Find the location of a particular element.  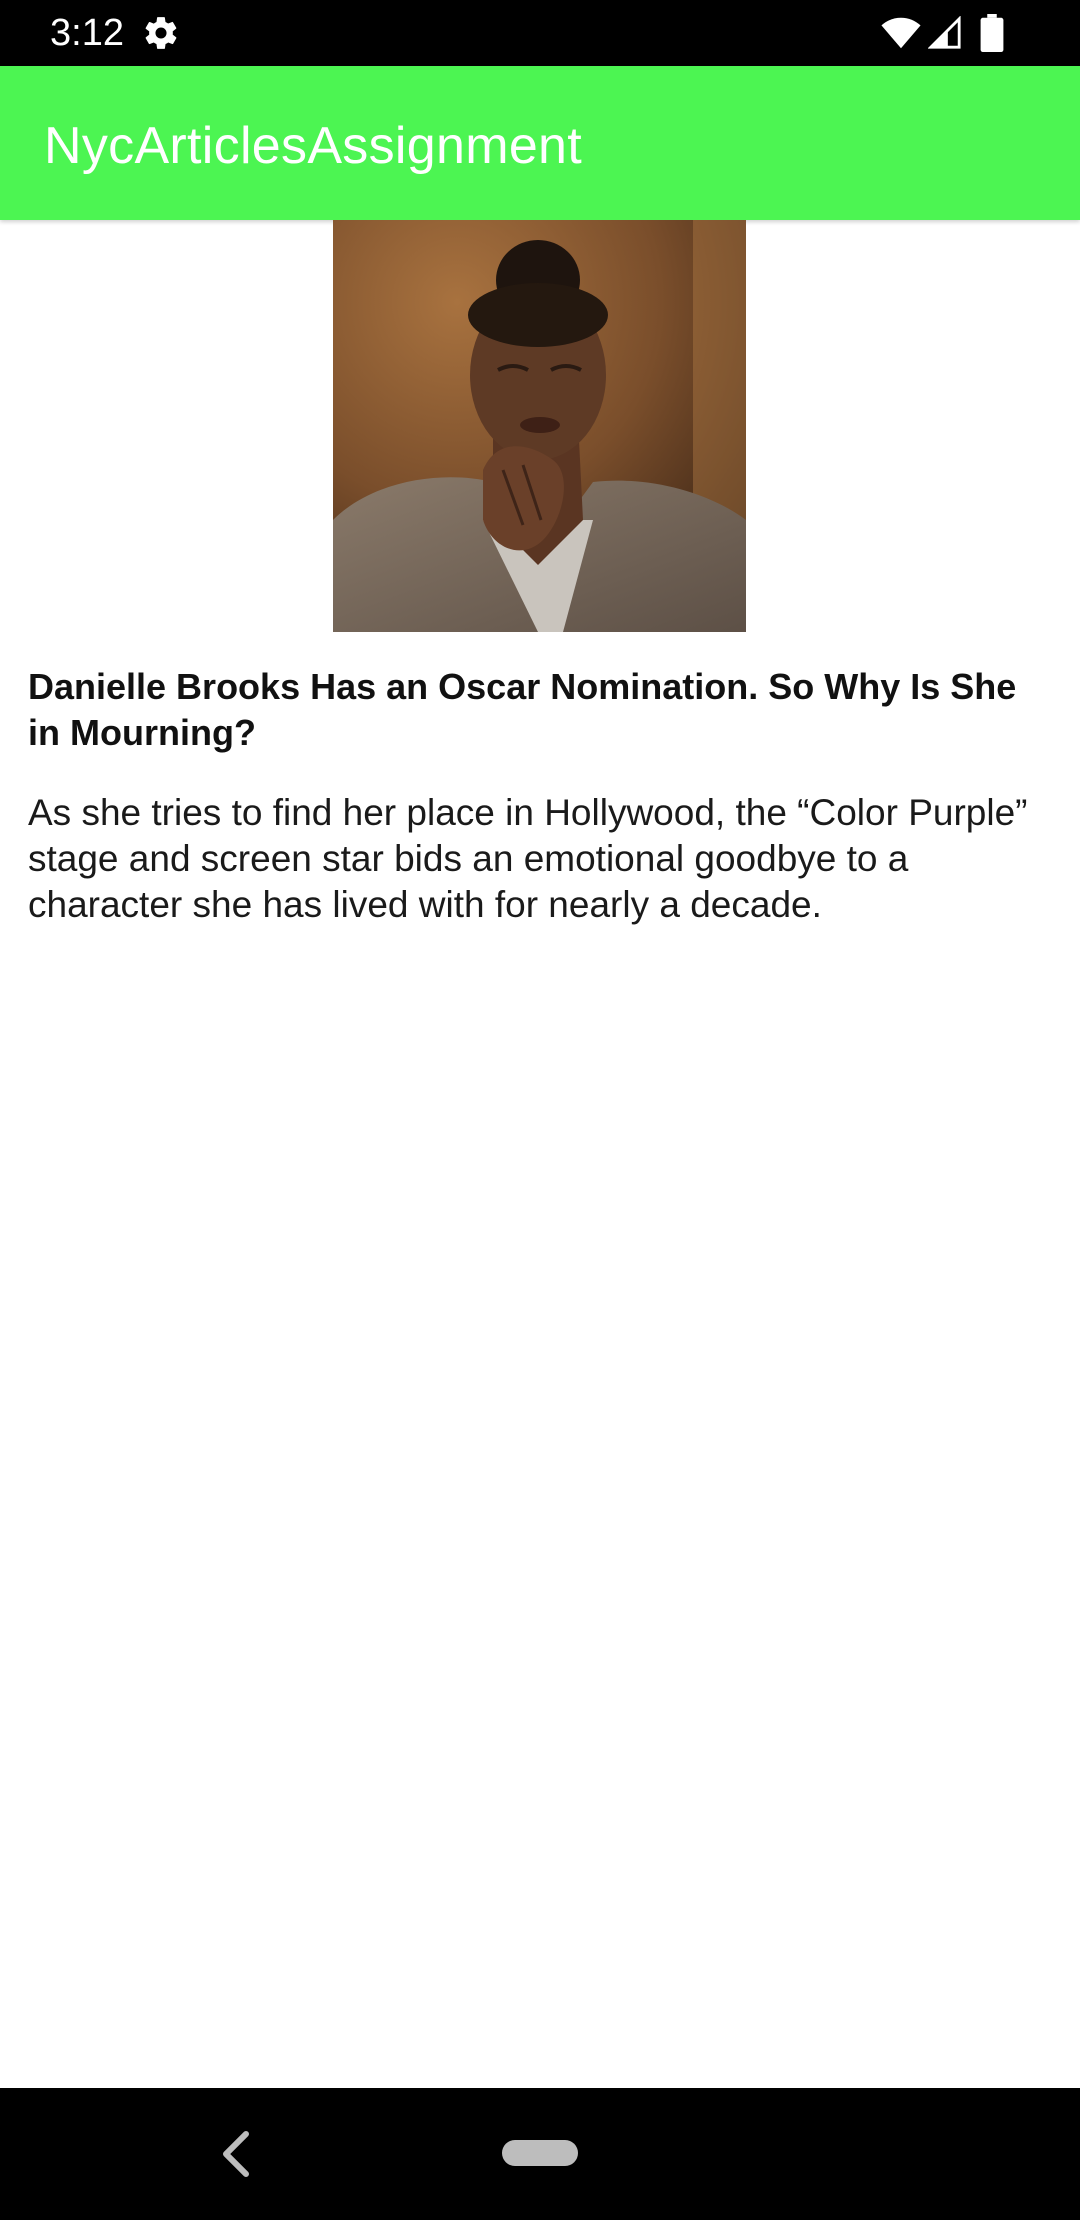

home-pill-icon is located at coordinates (540, 2153).